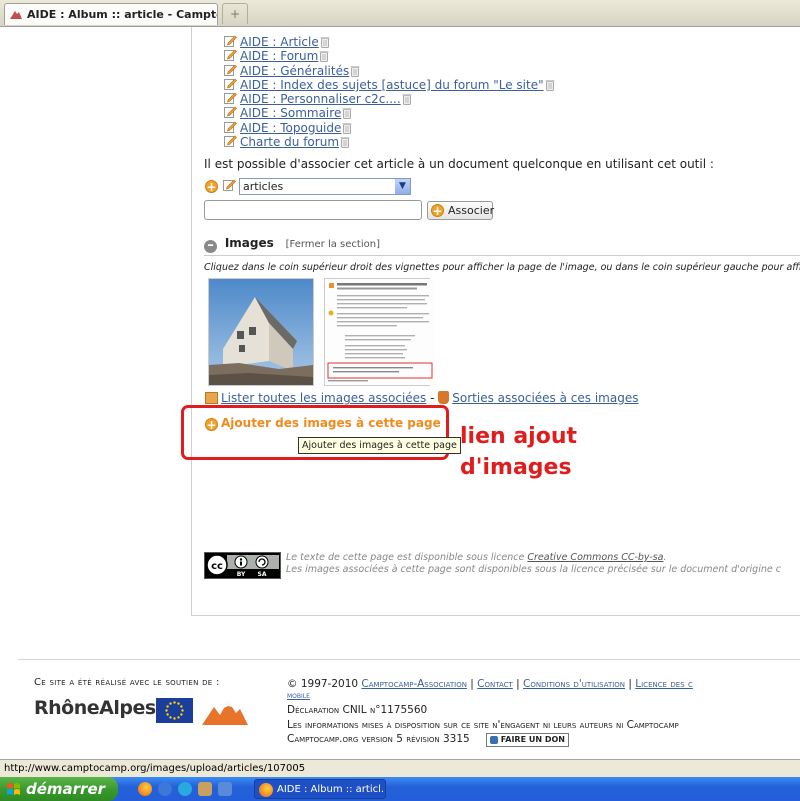  Describe the element at coordinates (409, 659) in the screenshot. I see `footer-divider` at that location.